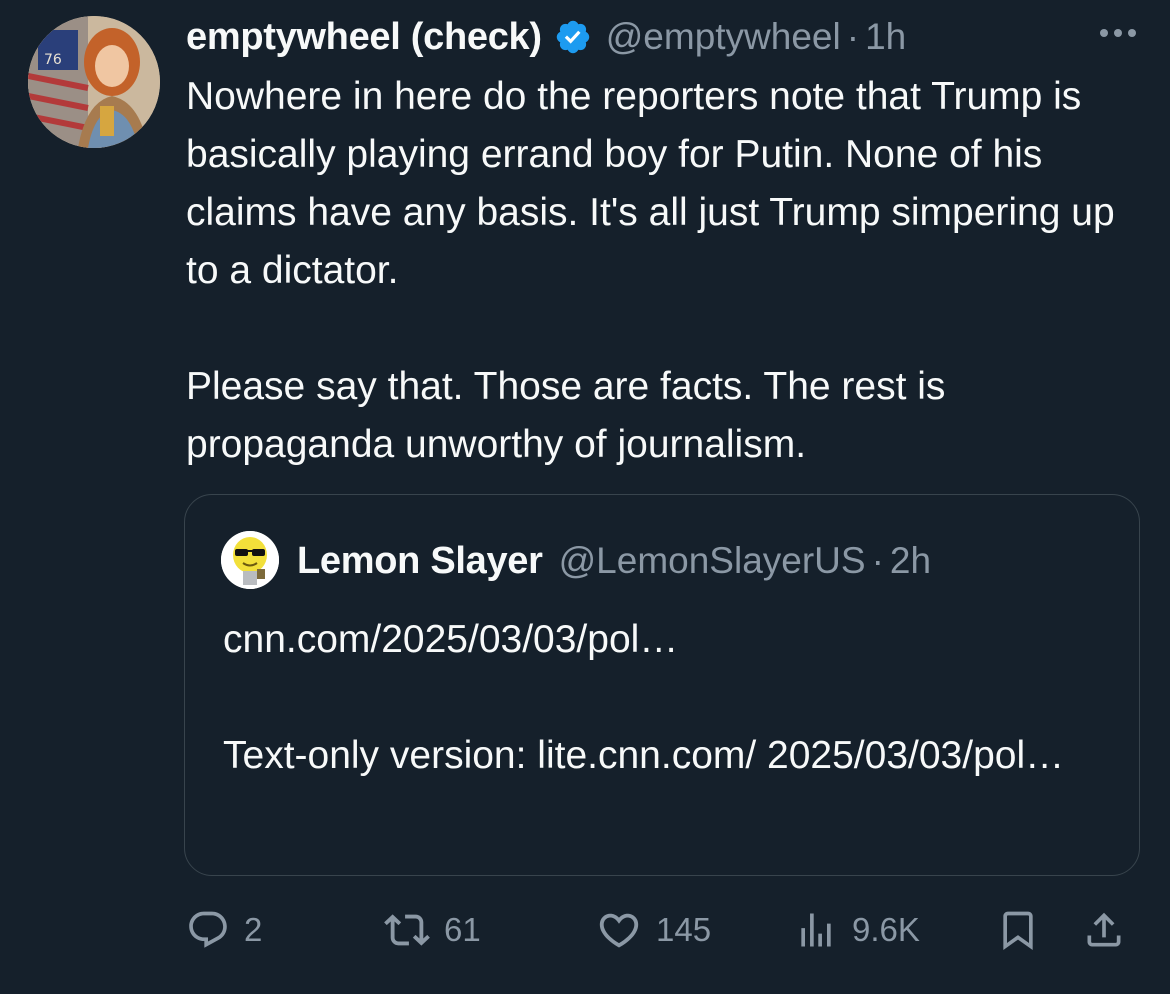 The image size is (1170, 994). What do you see at coordinates (253, 929) in the screenshot?
I see `reply-count: 2` at bounding box center [253, 929].